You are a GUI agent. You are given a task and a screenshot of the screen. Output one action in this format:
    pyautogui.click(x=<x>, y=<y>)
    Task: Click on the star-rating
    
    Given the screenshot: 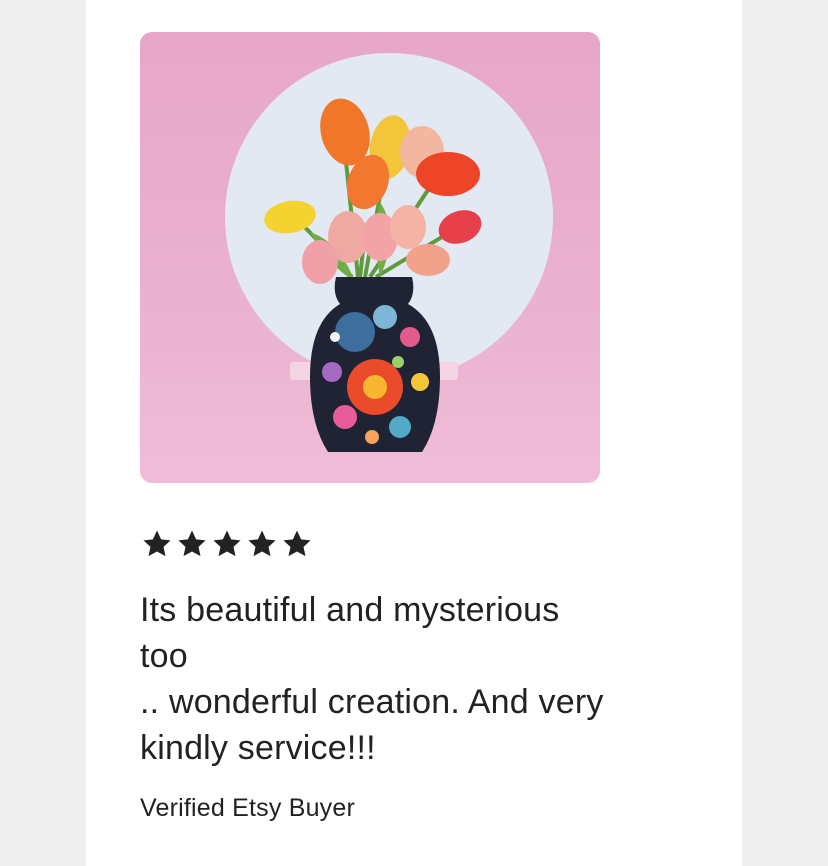 What is the action you would take?
    pyautogui.click(x=227, y=544)
    